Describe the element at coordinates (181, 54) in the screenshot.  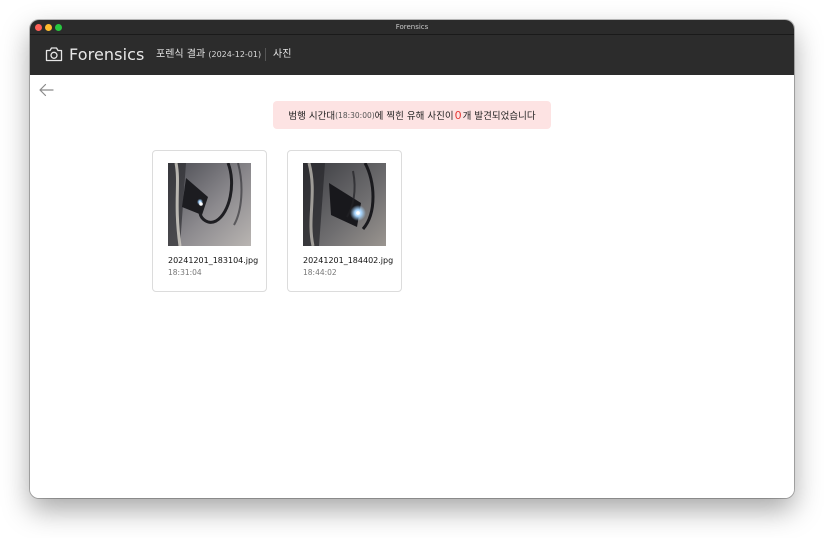
I see `breadcrumb-result-label: 포렌식 결과` at that location.